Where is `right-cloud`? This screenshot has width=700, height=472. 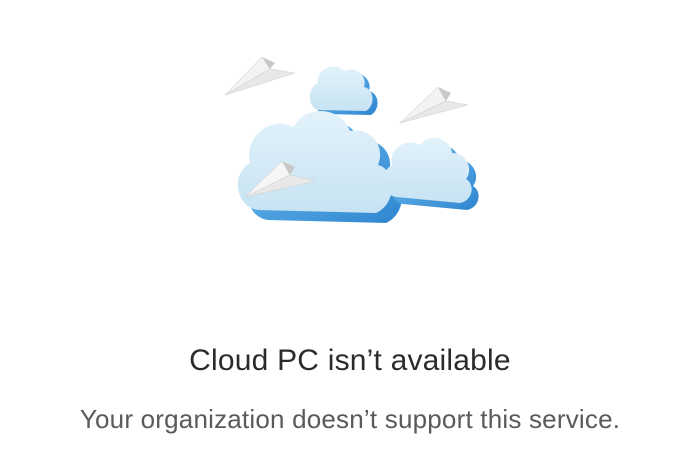
right-cloud is located at coordinates (431, 174).